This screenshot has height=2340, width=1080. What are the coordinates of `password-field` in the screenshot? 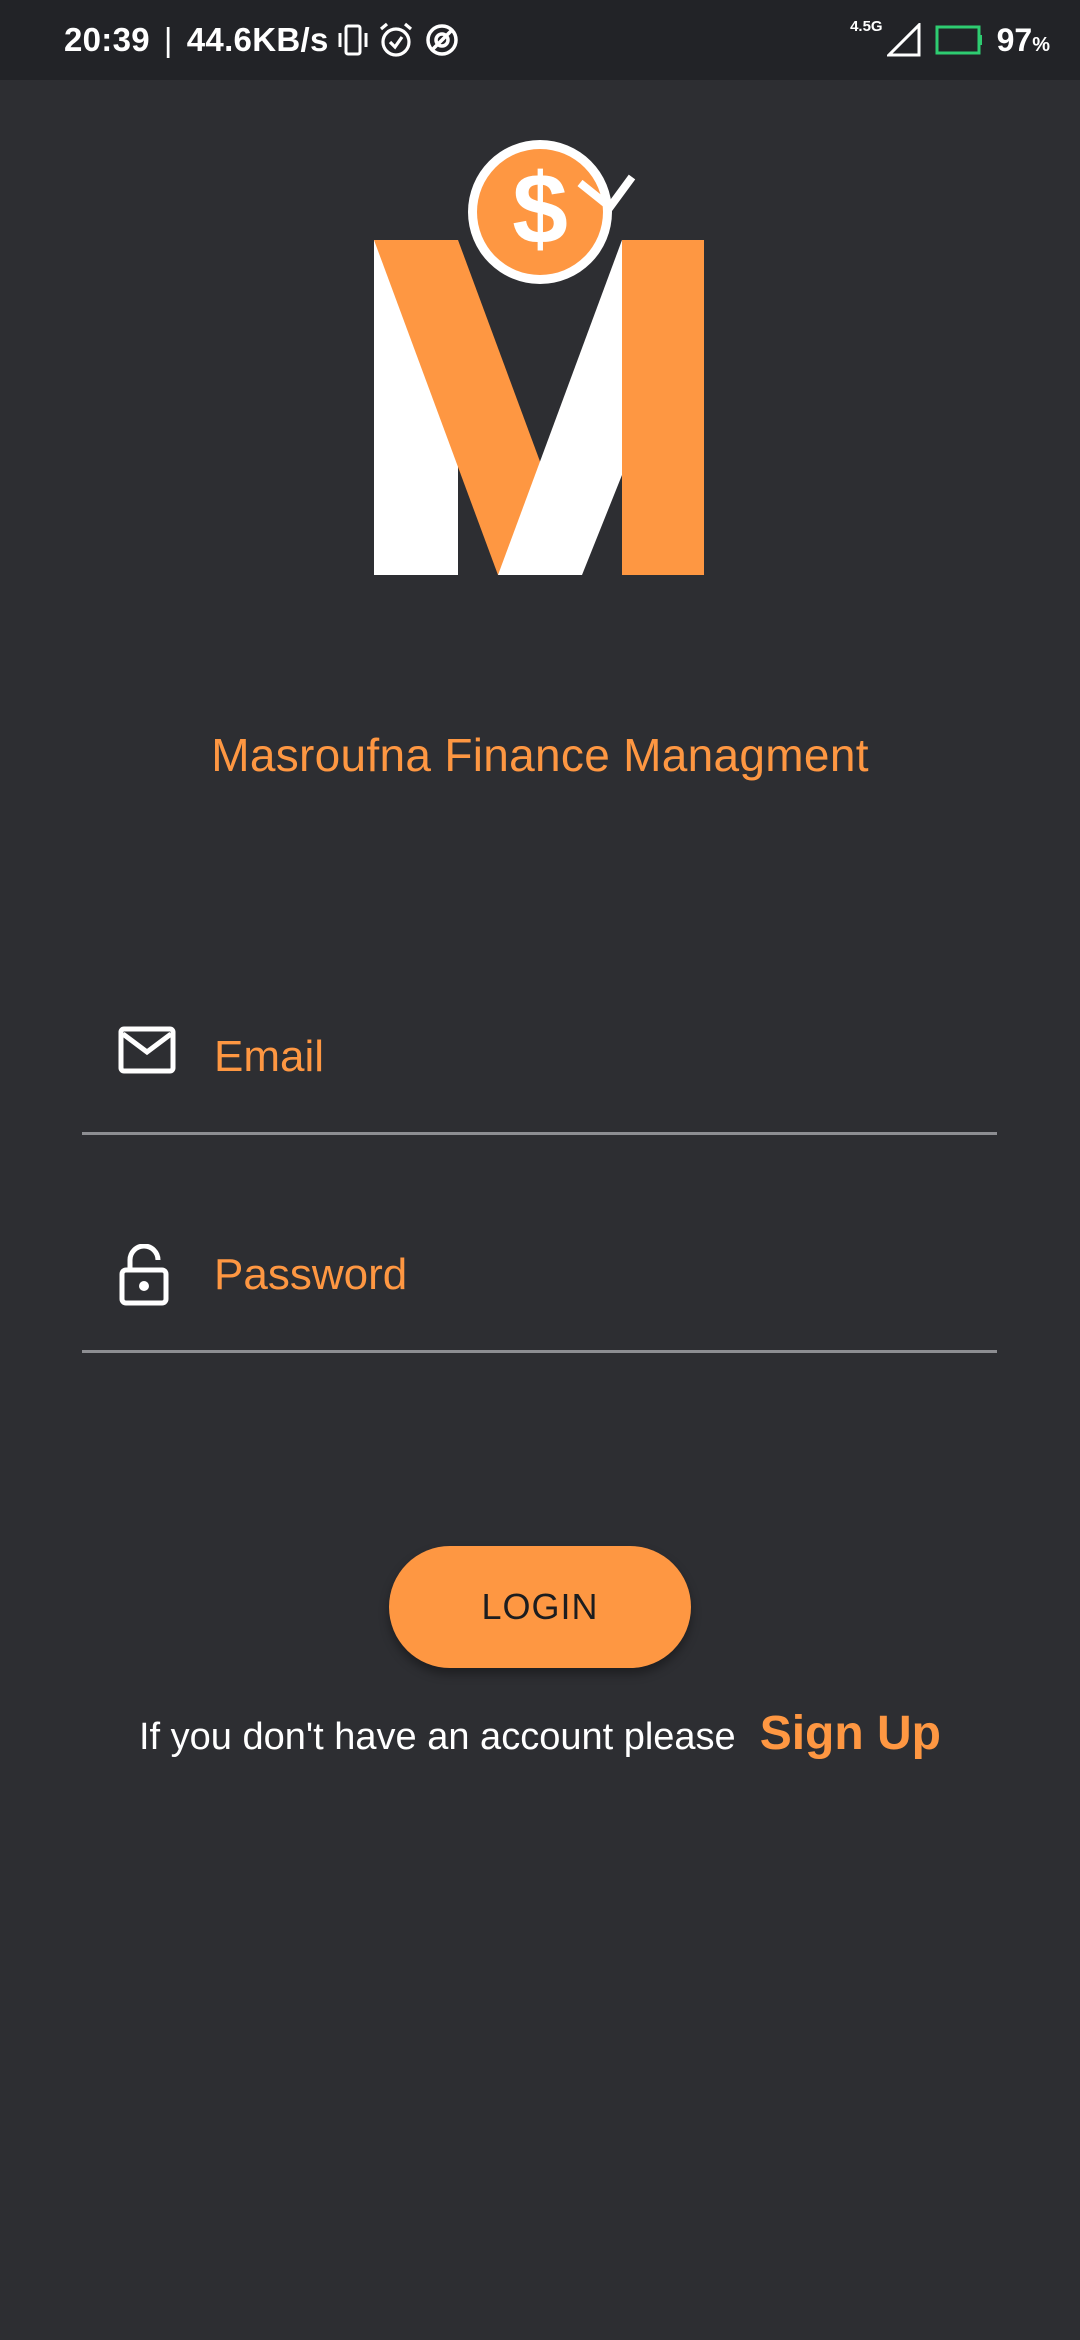 It's located at (594, 1275).